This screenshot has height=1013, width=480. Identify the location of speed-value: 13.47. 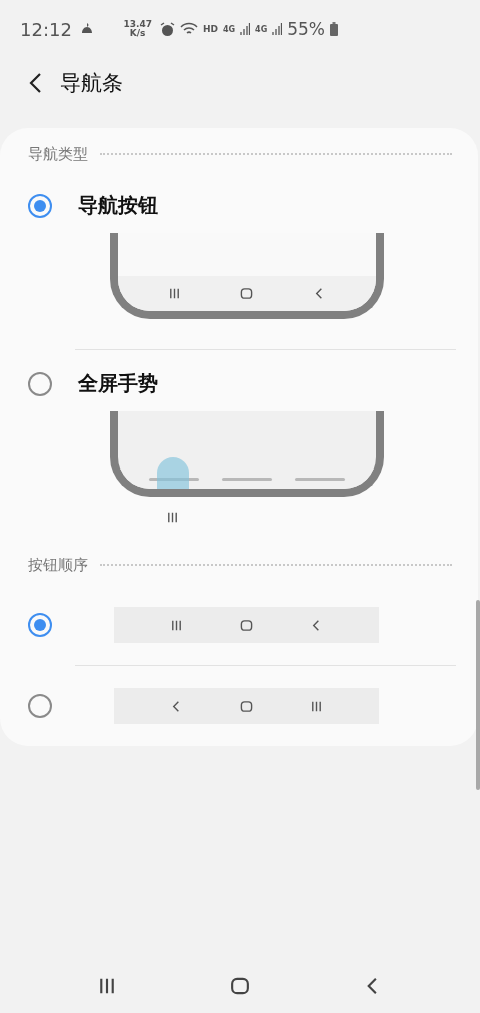
(137, 24).